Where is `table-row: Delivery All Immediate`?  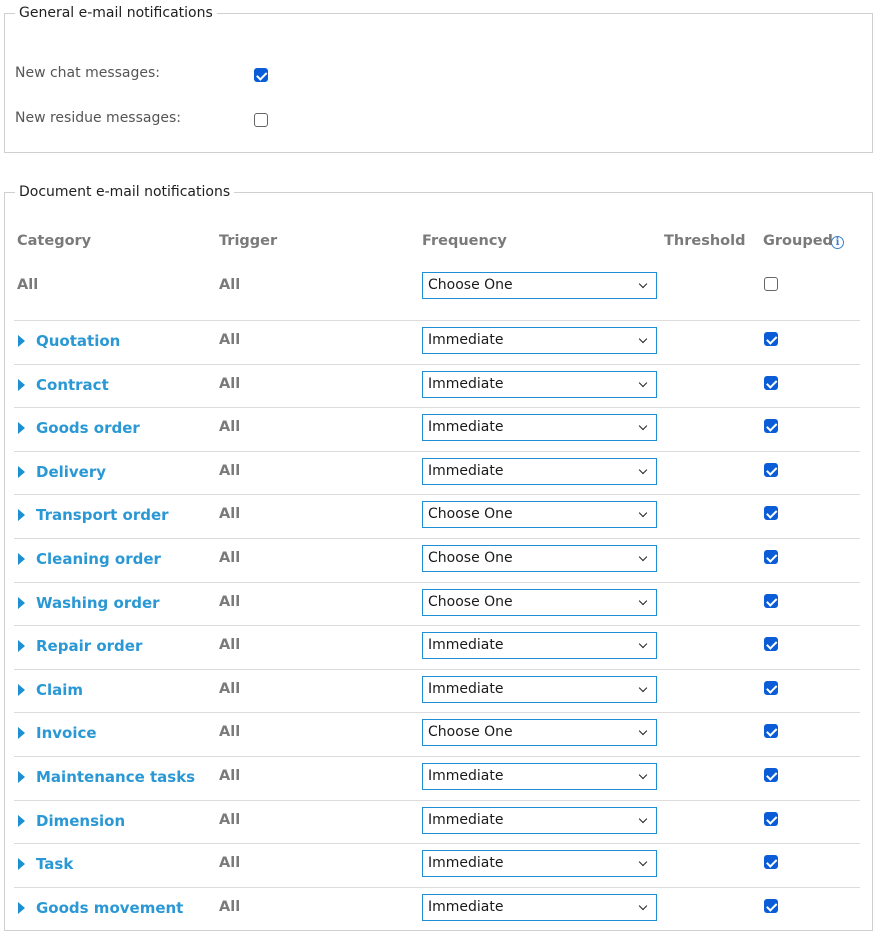 table-row: Delivery All Immediate is located at coordinates (441, 472).